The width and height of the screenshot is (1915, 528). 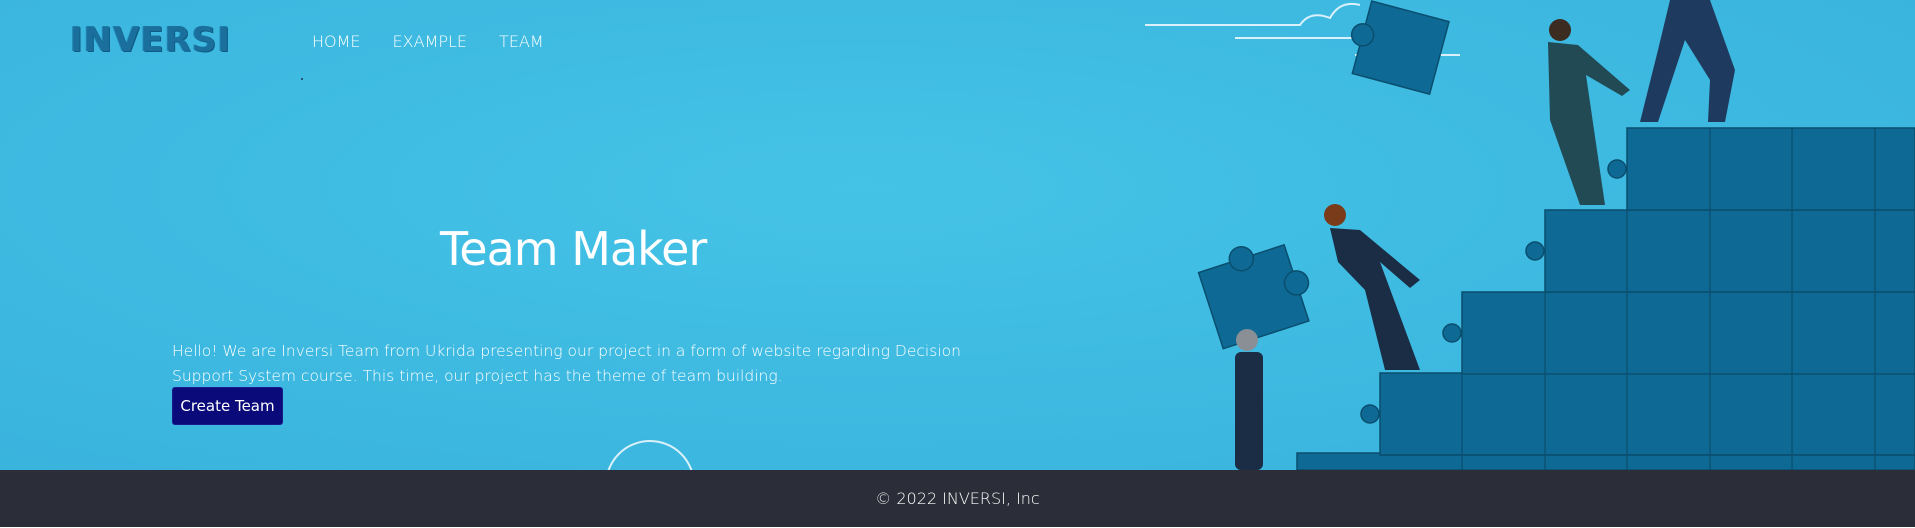 I want to click on page-title: Team Maker, so click(x=573, y=249).